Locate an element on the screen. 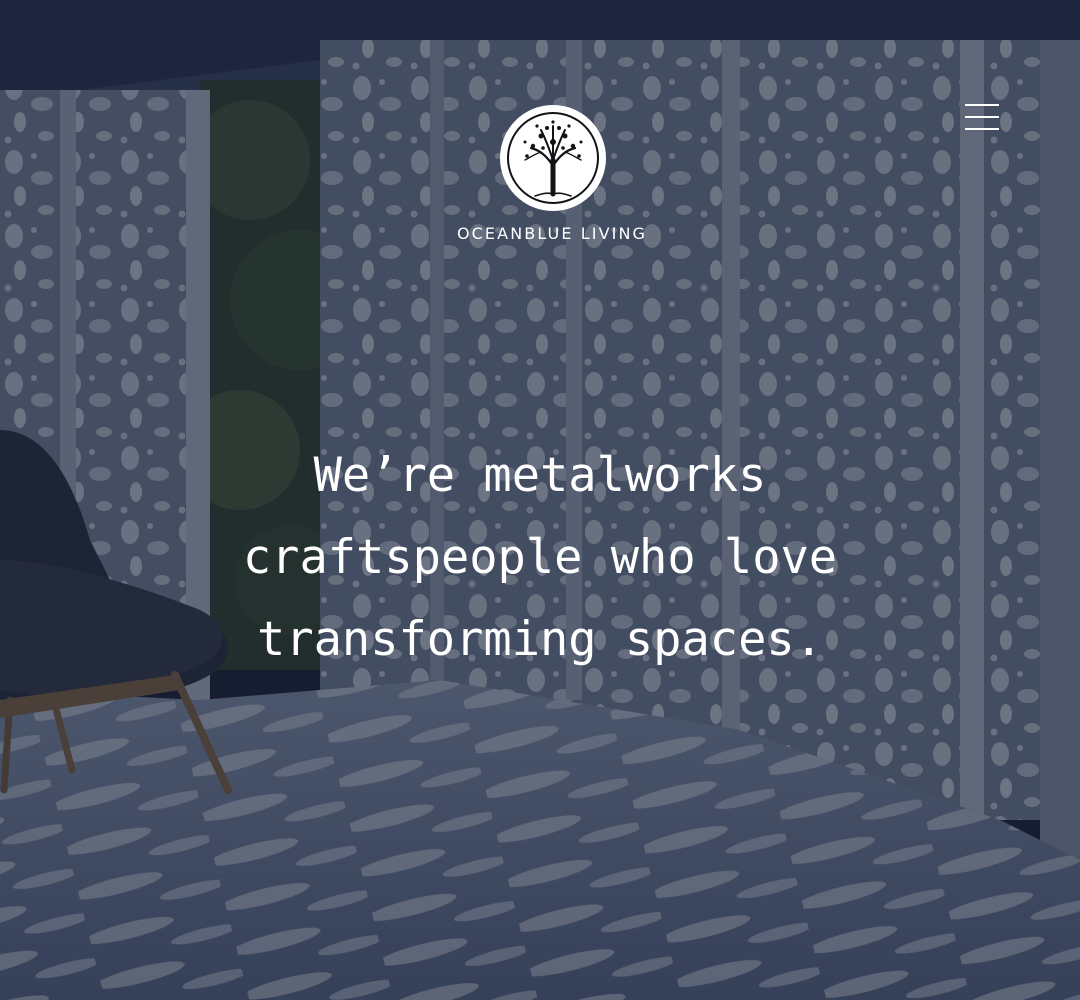  hamburger-menu-icon is located at coordinates (982, 118).